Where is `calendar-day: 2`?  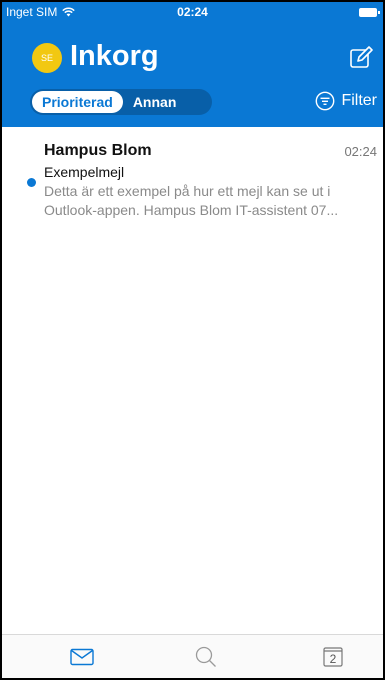 calendar-day: 2 is located at coordinates (333, 659).